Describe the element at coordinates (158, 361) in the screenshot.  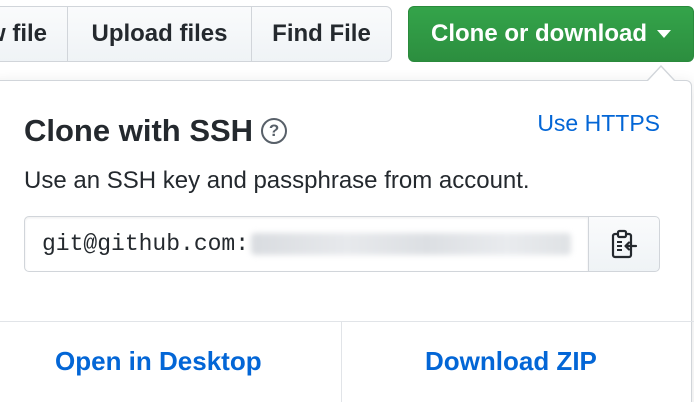
I see `open-in-desktop-link: Open in Desktop` at that location.